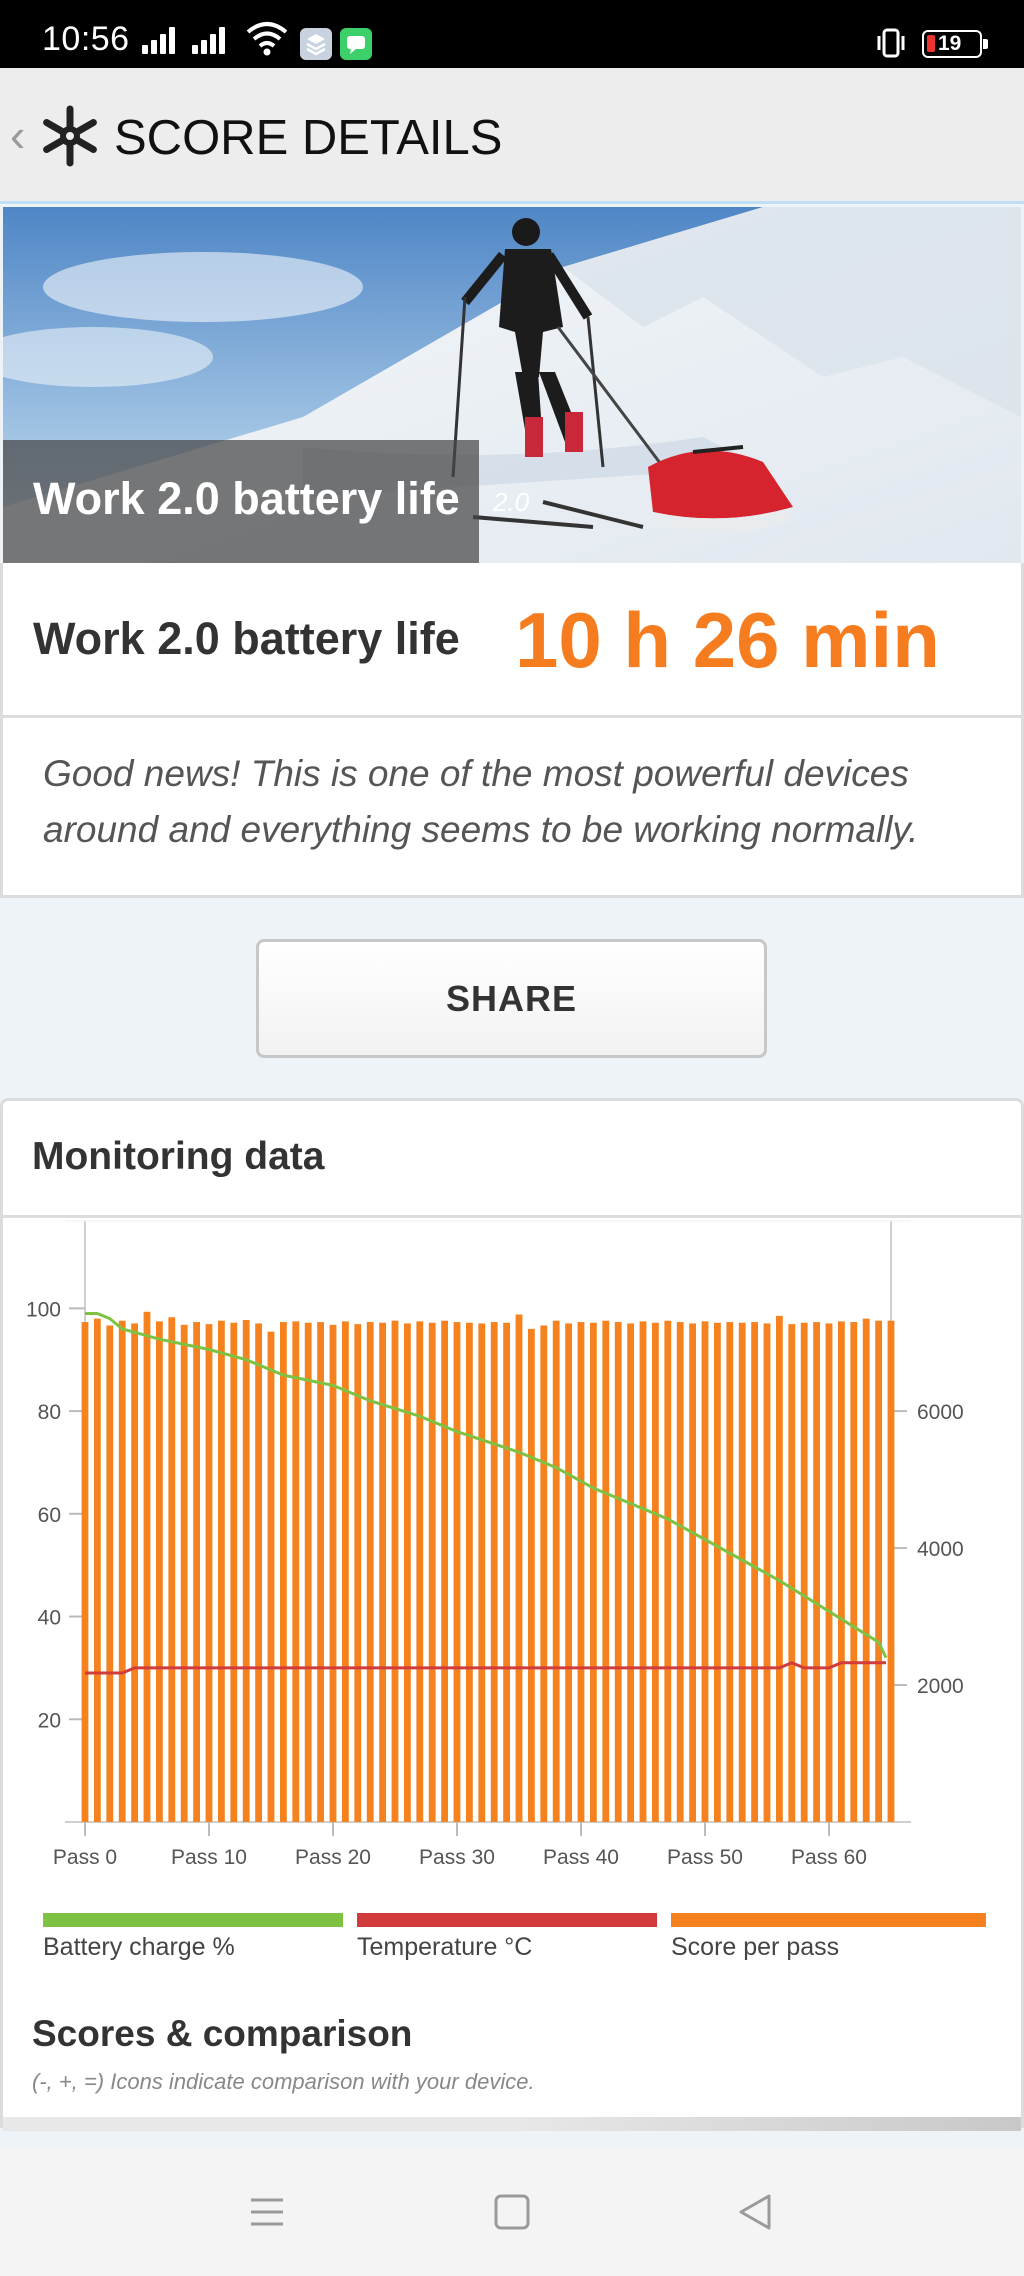  I want to click on x-tick-label: Pass 20, so click(333, 1857).